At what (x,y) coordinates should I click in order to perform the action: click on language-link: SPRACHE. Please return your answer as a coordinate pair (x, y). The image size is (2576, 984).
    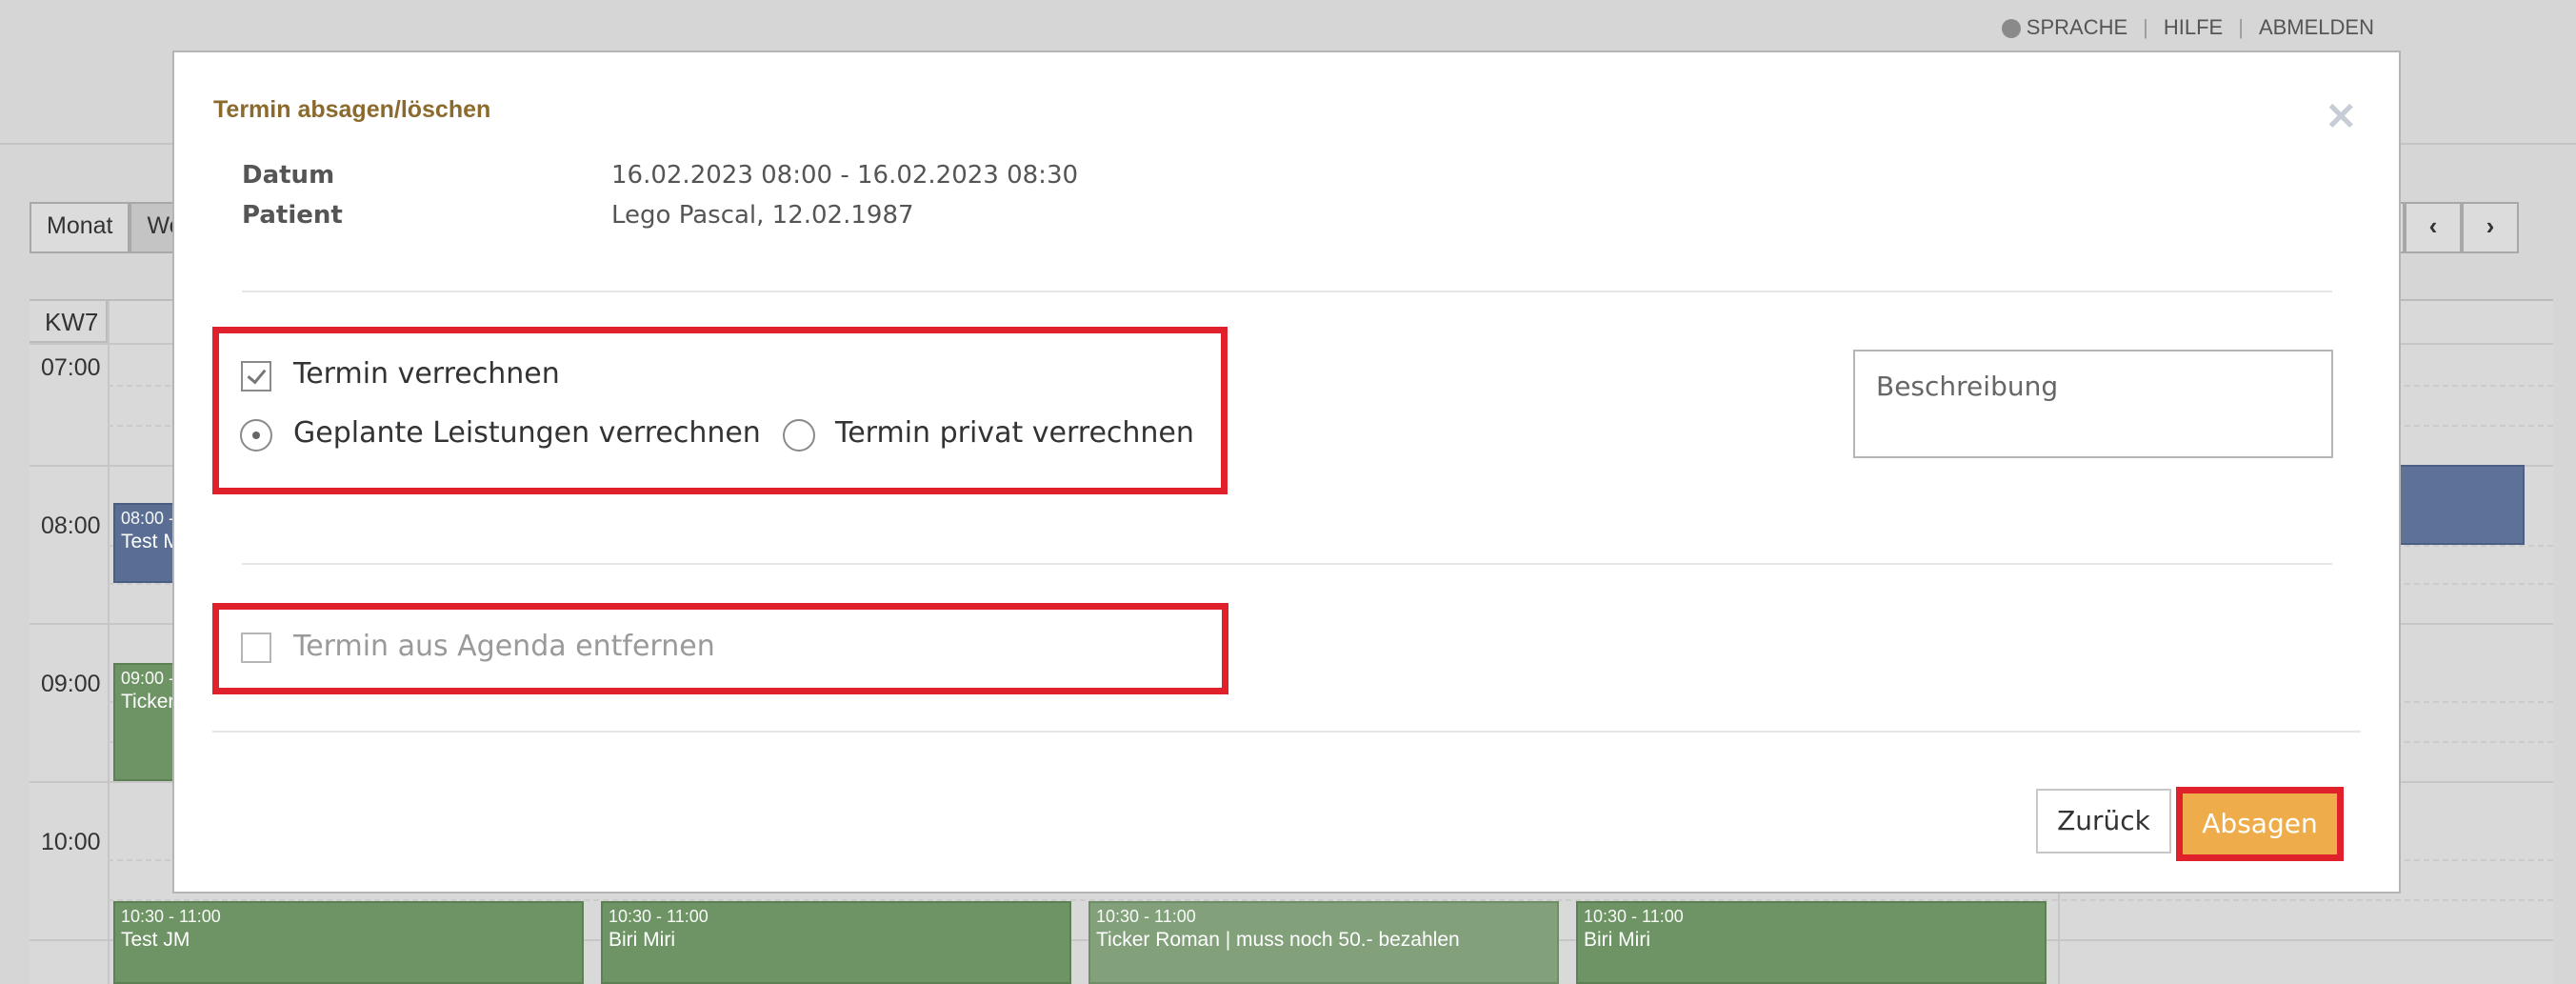
    Looking at the image, I should click on (2077, 28).